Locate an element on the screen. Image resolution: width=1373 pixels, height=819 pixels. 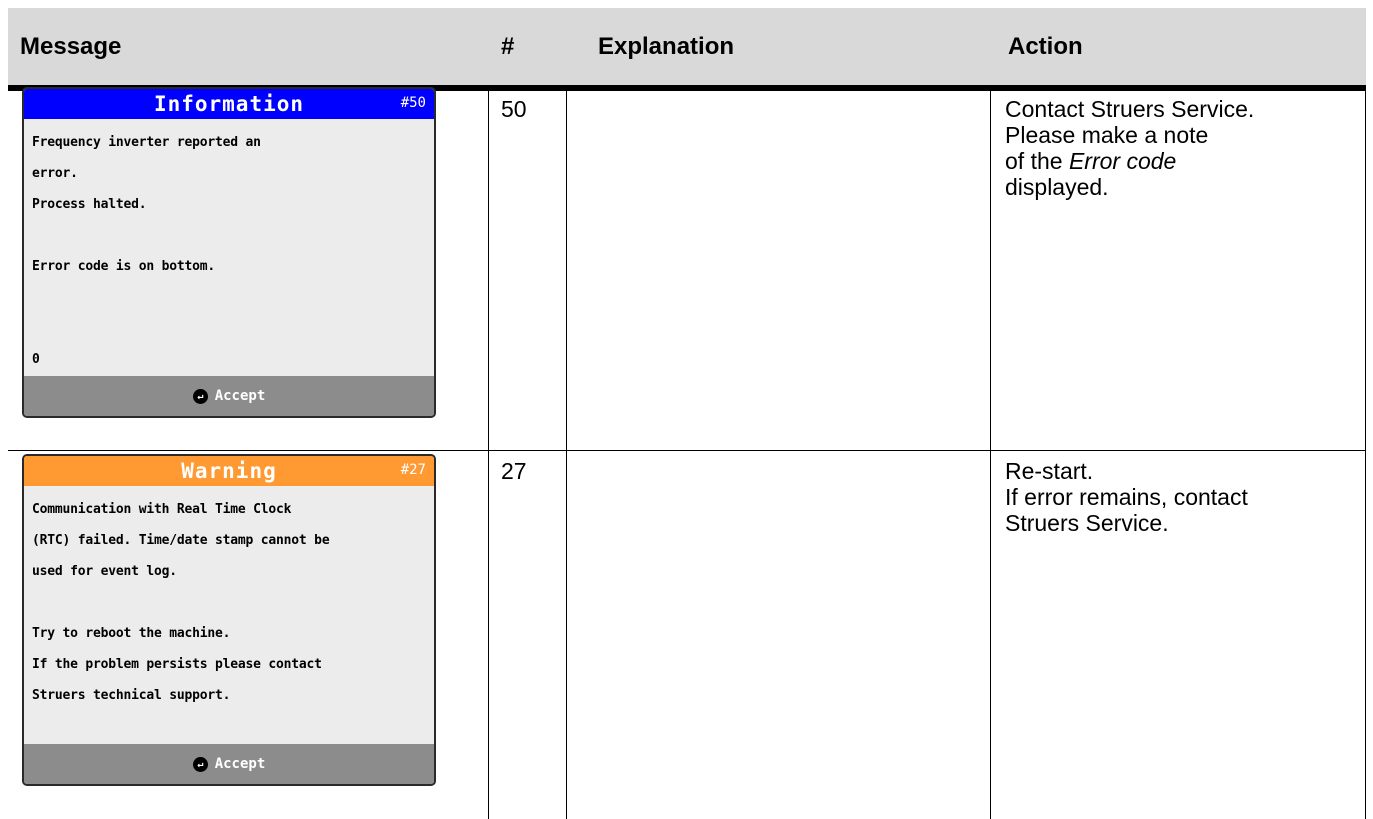
table-header: Message # Explanation Action is located at coordinates (687, 46).